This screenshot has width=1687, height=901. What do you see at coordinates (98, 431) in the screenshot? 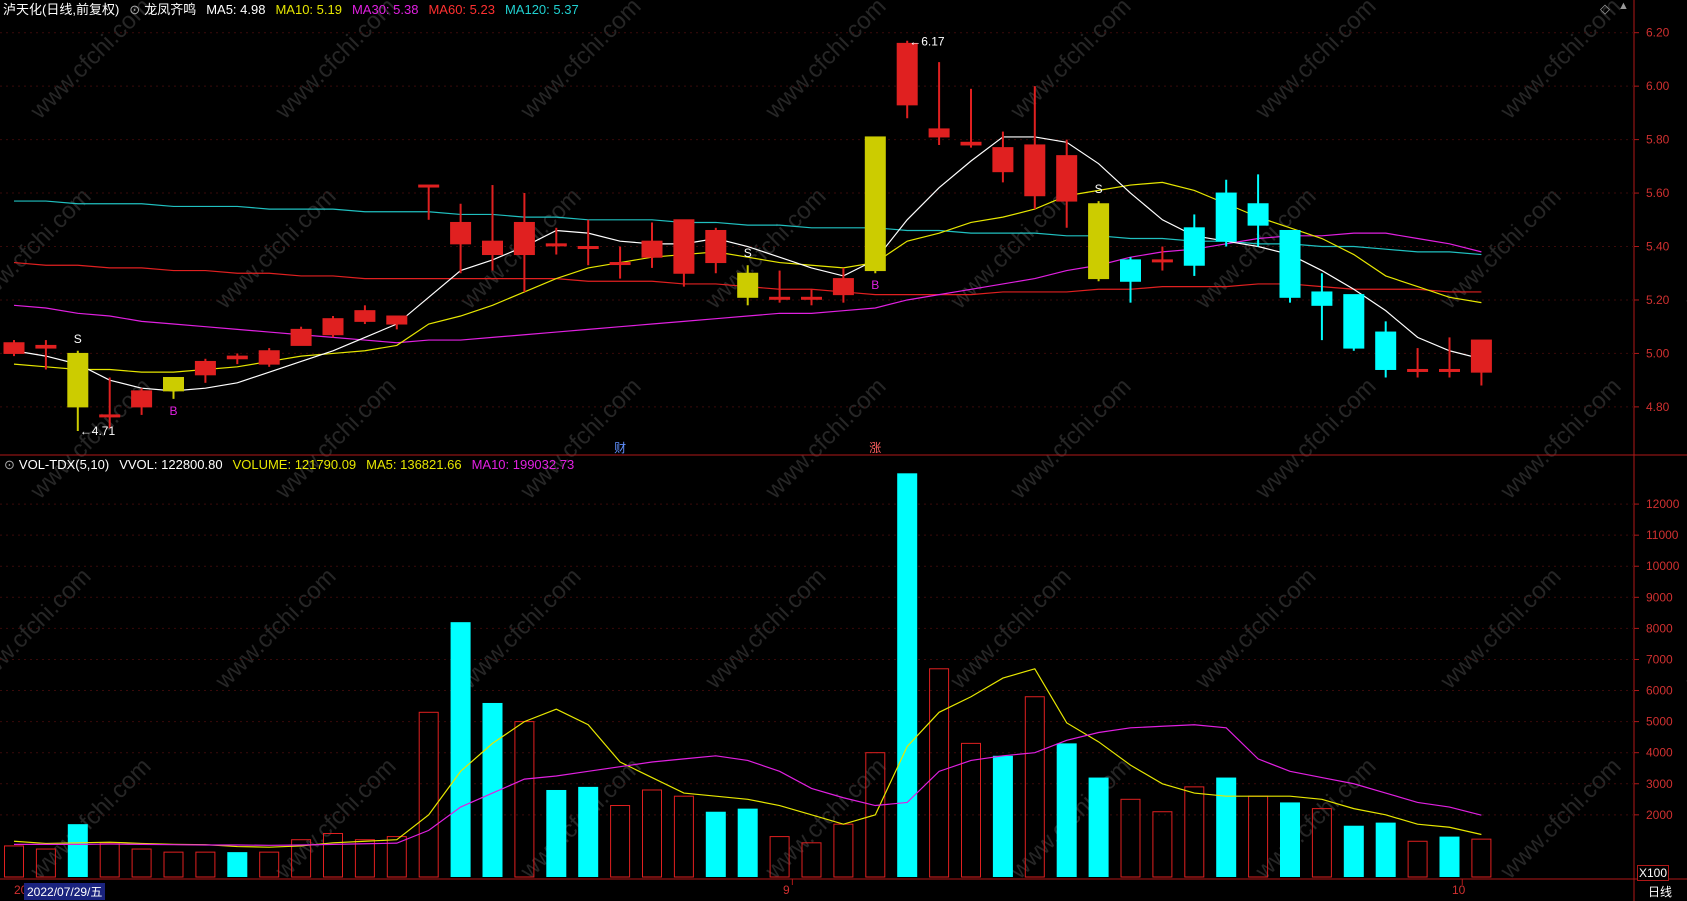
I see `chart-annotation: ←4.71` at bounding box center [98, 431].